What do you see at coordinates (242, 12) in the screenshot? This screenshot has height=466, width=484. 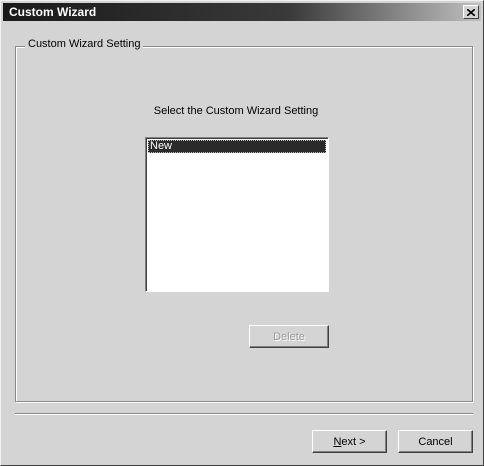 I see `title-bar: Custom Wizard` at bounding box center [242, 12].